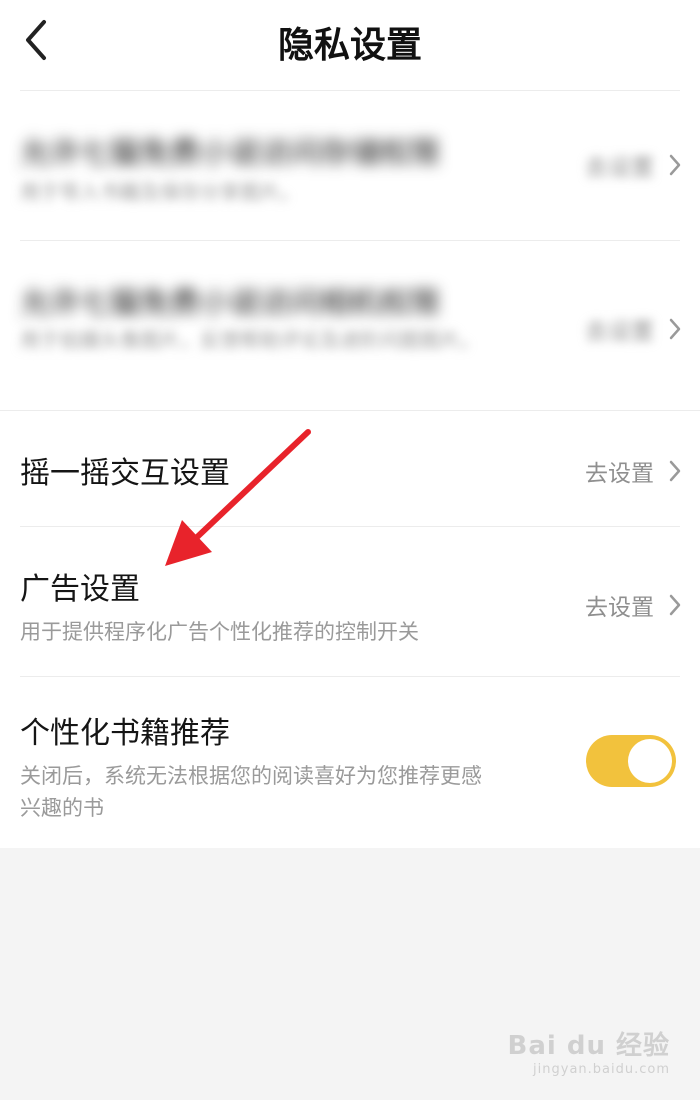 The image size is (700, 1100). I want to click on shake-interaction-row: 摇一摇交互设置 去设置, so click(350, 468).